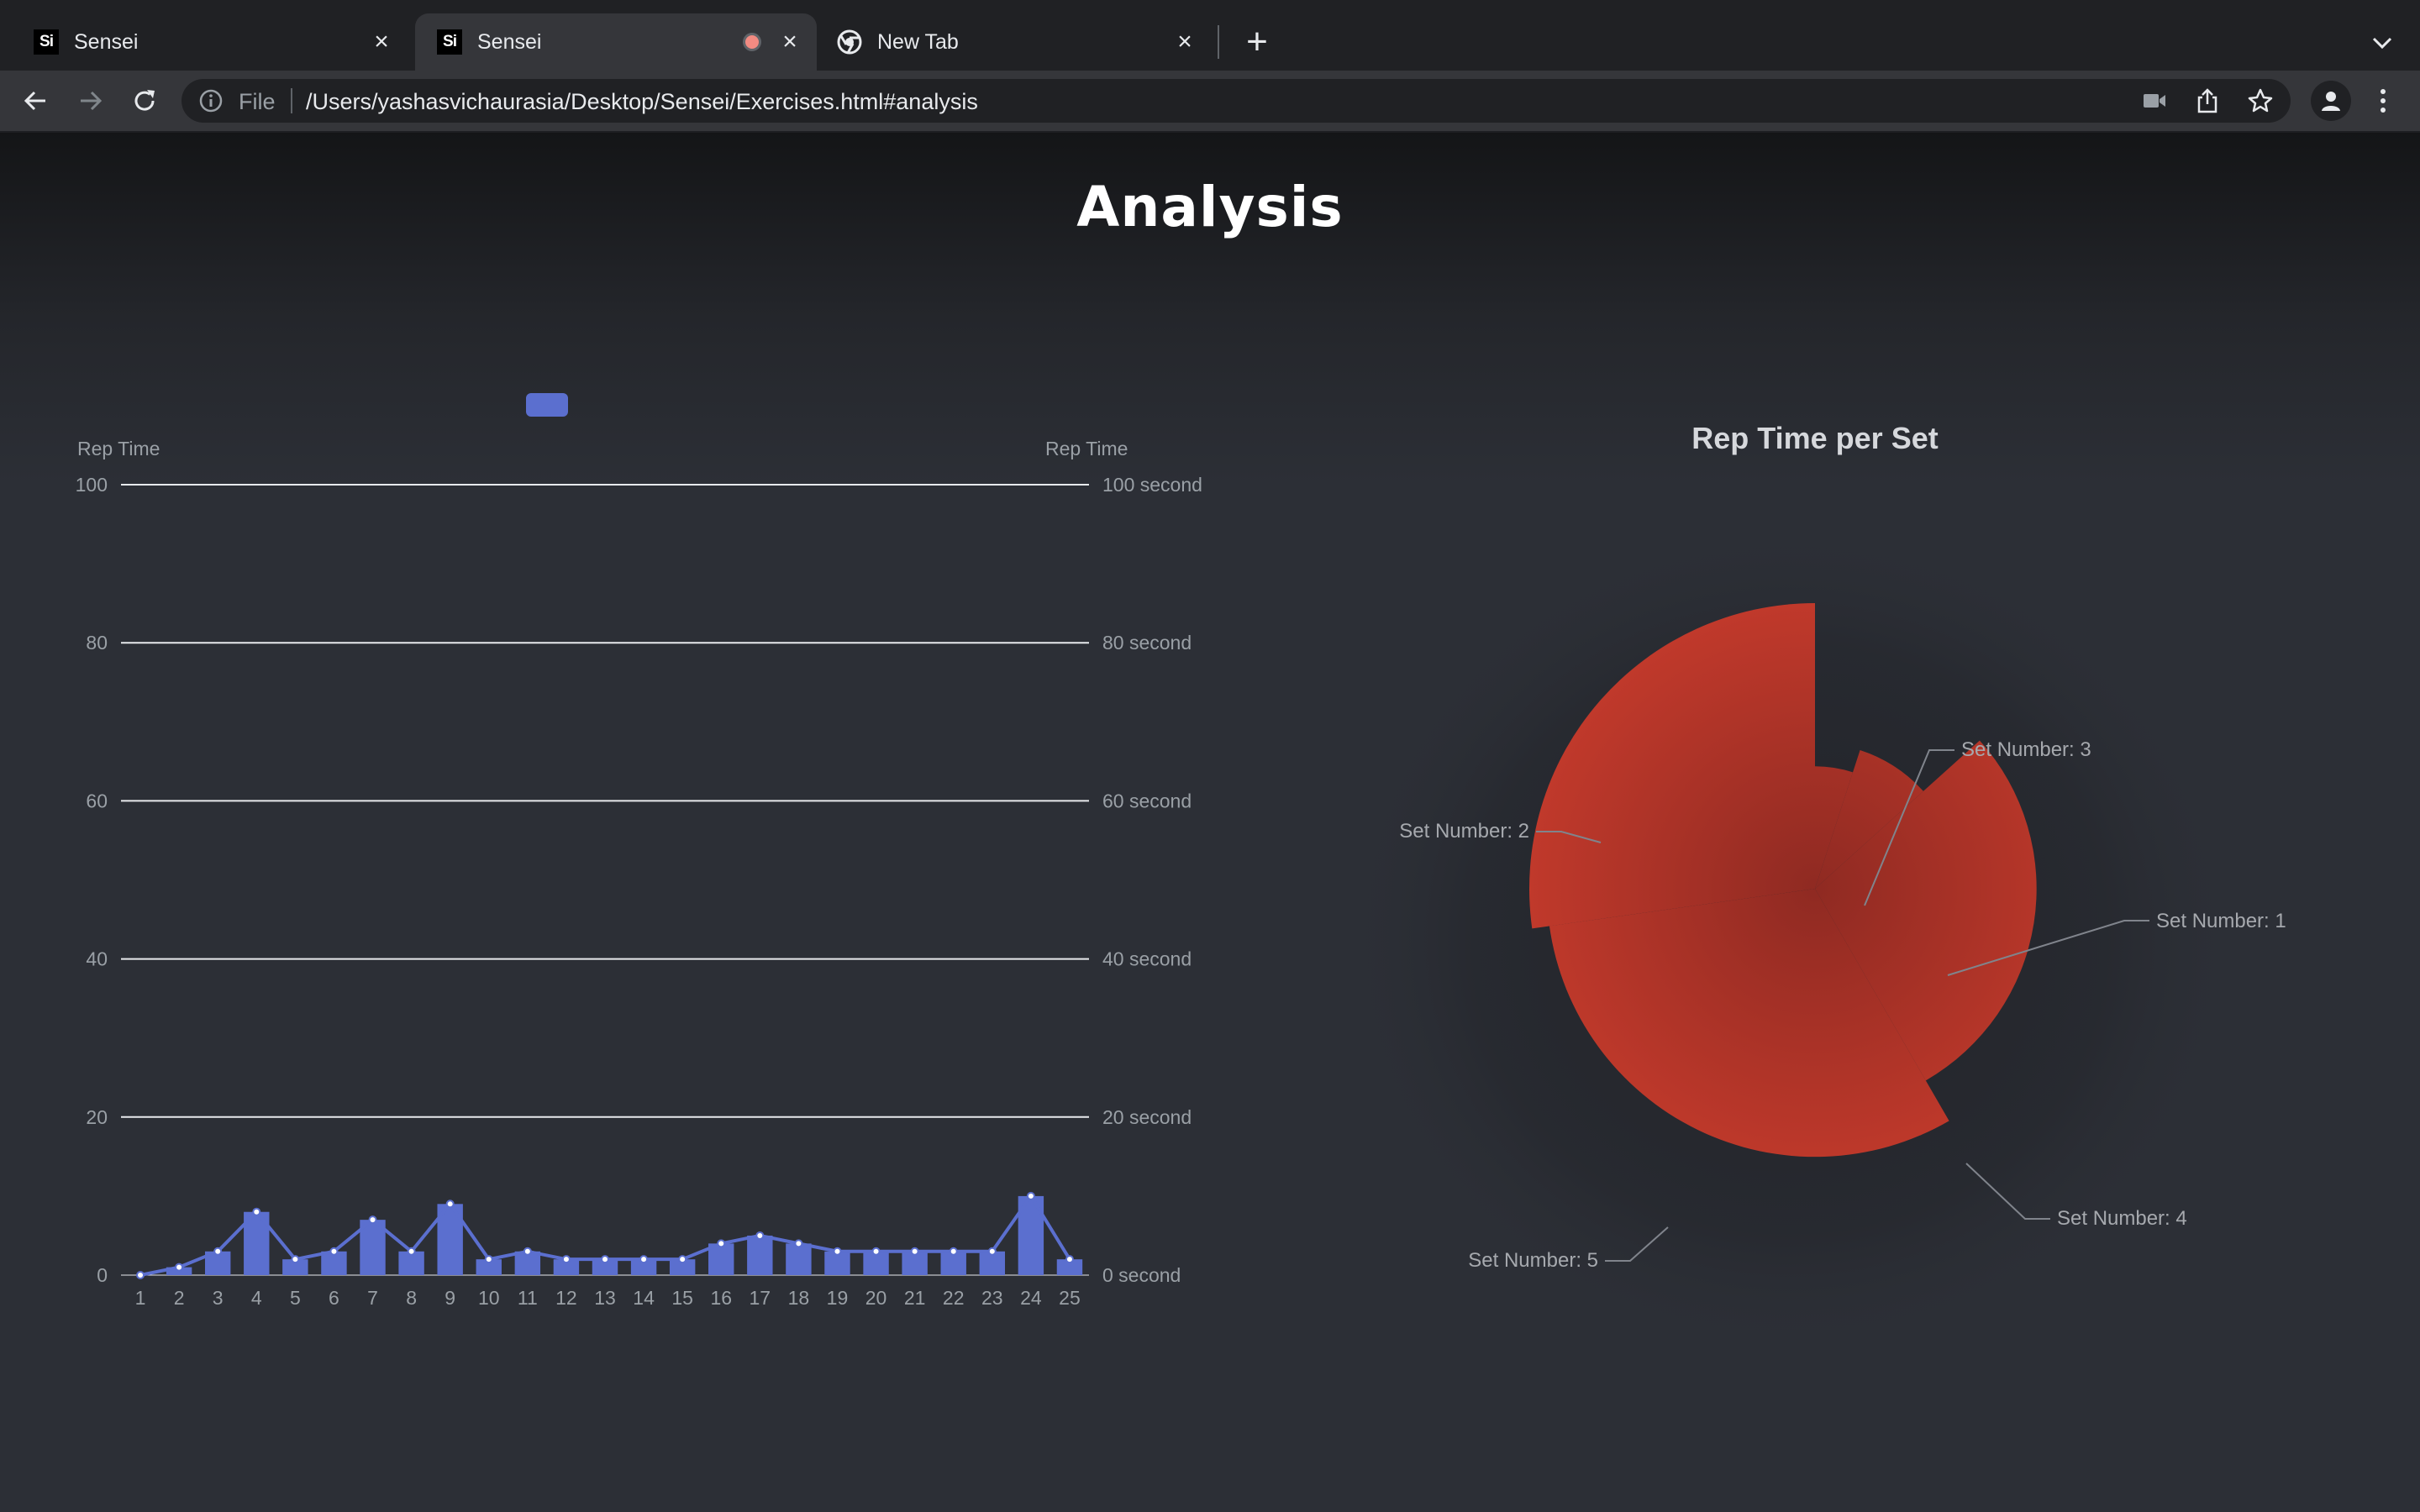 Image resolution: width=2420 pixels, height=1512 pixels. Describe the element at coordinates (2221, 921) in the screenshot. I see `pie-slice-label: Set Number: 1` at that location.